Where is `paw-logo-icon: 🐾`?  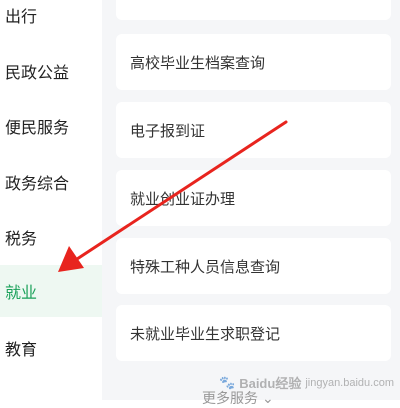 paw-logo-icon: 🐾 is located at coordinates (227, 382).